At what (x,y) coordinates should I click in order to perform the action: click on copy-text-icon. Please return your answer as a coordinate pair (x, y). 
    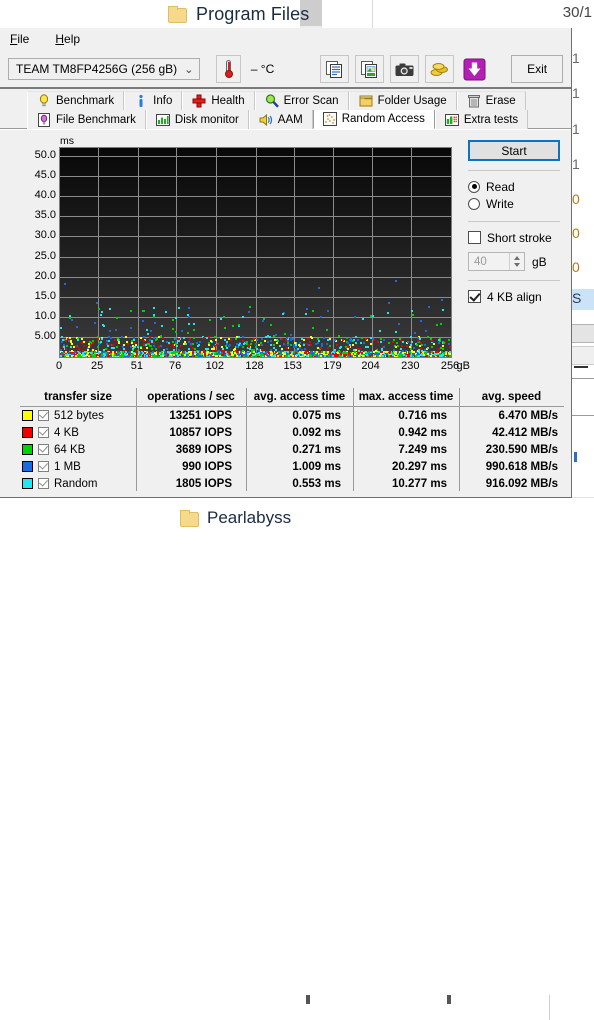
    Looking at the image, I should click on (333, 69).